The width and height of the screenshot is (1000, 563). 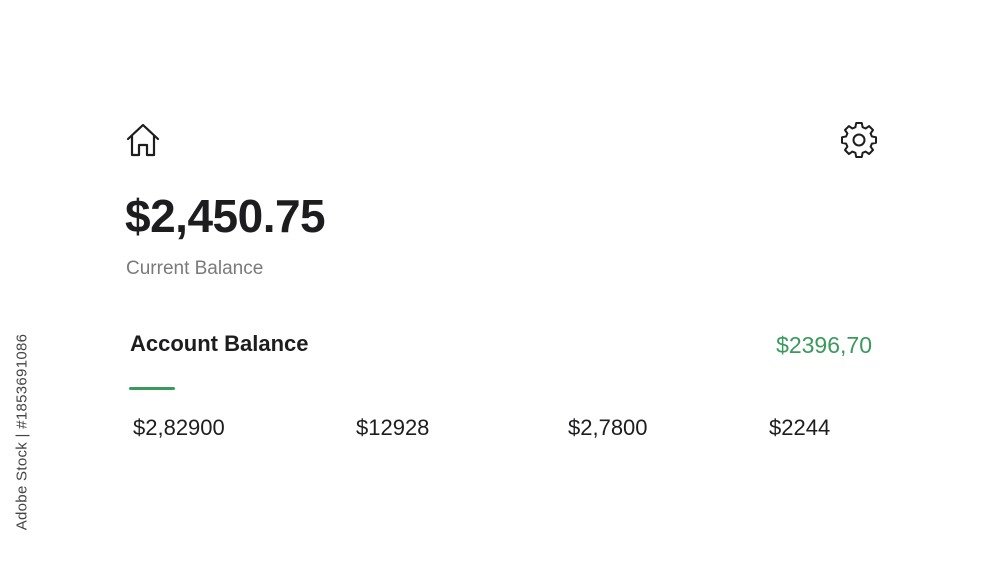 I want to click on balance-amount: $2,450.75, so click(x=225, y=216).